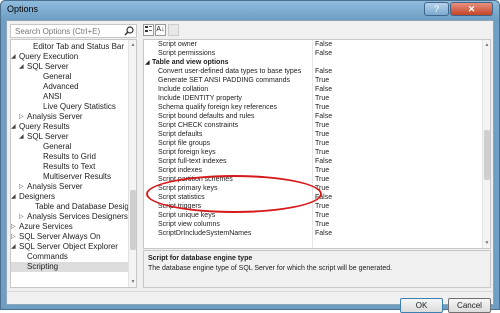 The width and height of the screenshot is (500, 313). What do you see at coordinates (313, 90) in the screenshot?
I see `property-row: Include collation False` at bounding box center [313, 90].